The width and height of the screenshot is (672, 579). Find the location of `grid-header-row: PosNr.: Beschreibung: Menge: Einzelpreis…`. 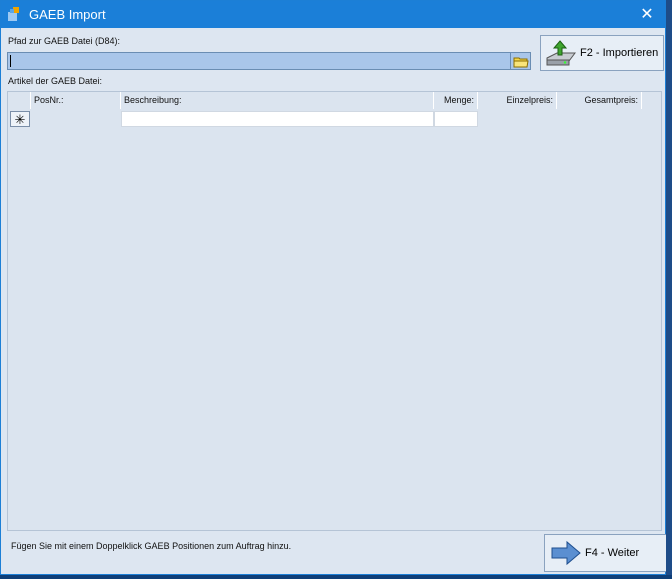

grid-header-row: PosNr.: Beschreibung: Menge: Einzelpreis… is located at coordinates (334, 101).